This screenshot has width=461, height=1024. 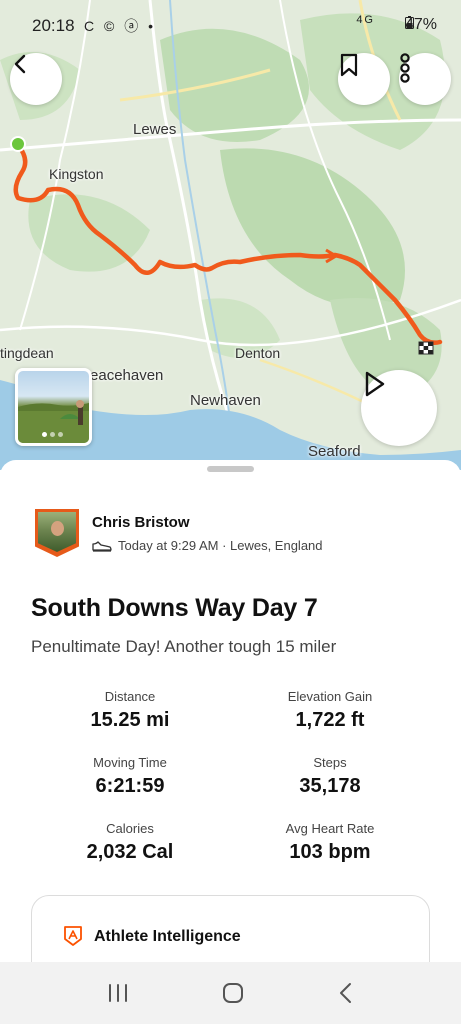 What do you see at coordinates (130, 720) in the screenshot?
I see `stat-value: 15.25 mi` at bounding box center [130, 720].